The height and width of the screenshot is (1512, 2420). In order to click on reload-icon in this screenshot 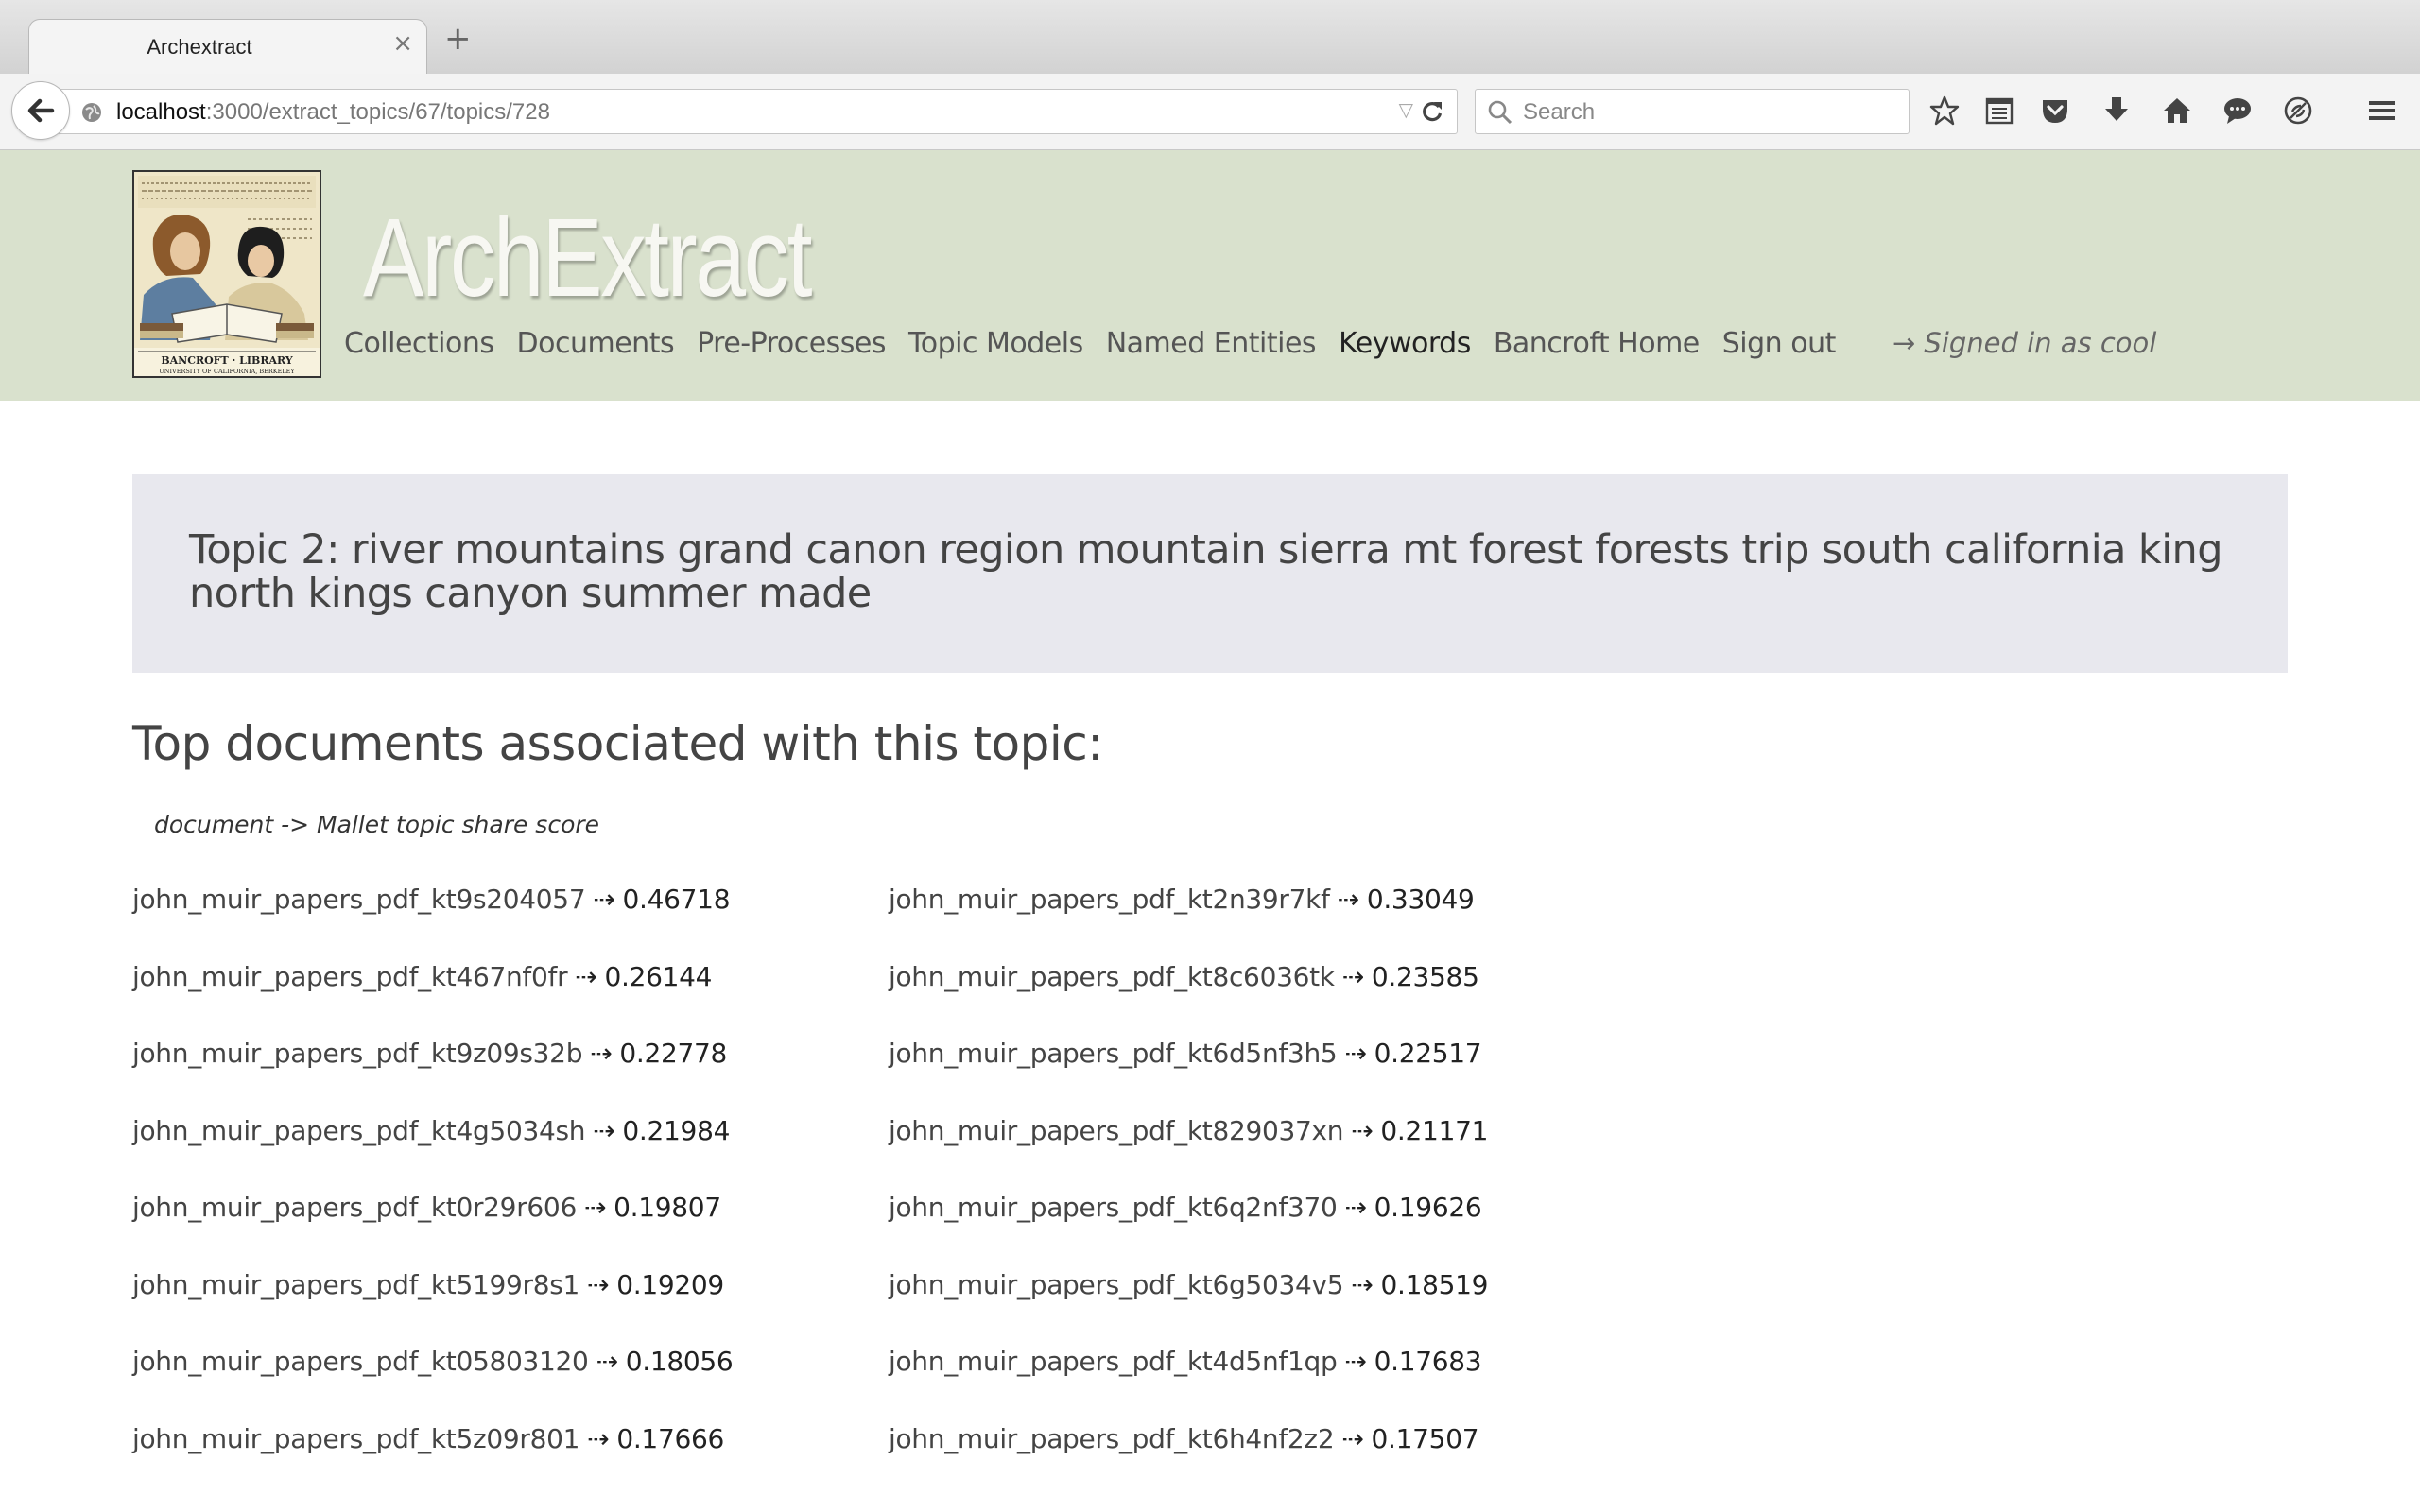, I will do `click(1432, 111)`.